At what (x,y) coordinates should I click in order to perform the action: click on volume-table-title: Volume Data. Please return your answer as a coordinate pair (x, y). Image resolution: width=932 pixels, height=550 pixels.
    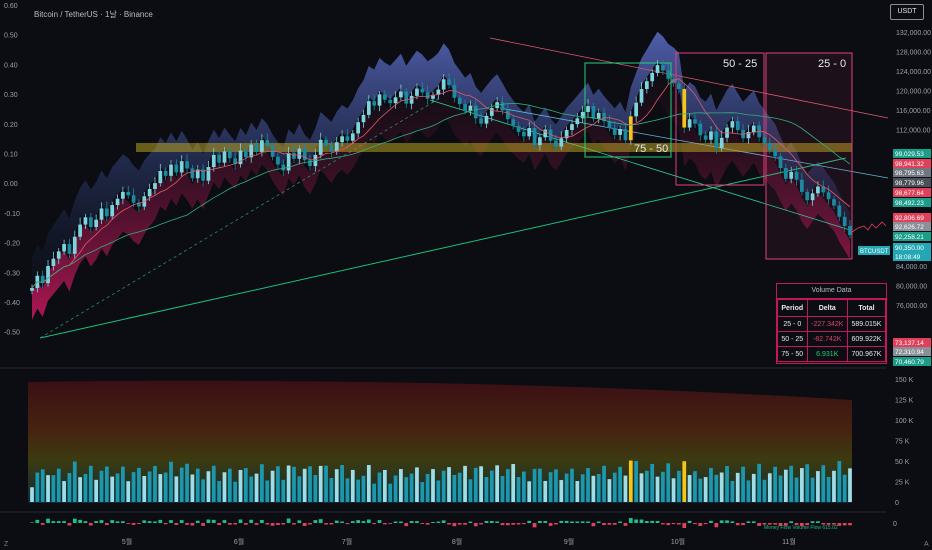
    Looking at the image, I should click on (831, 291).